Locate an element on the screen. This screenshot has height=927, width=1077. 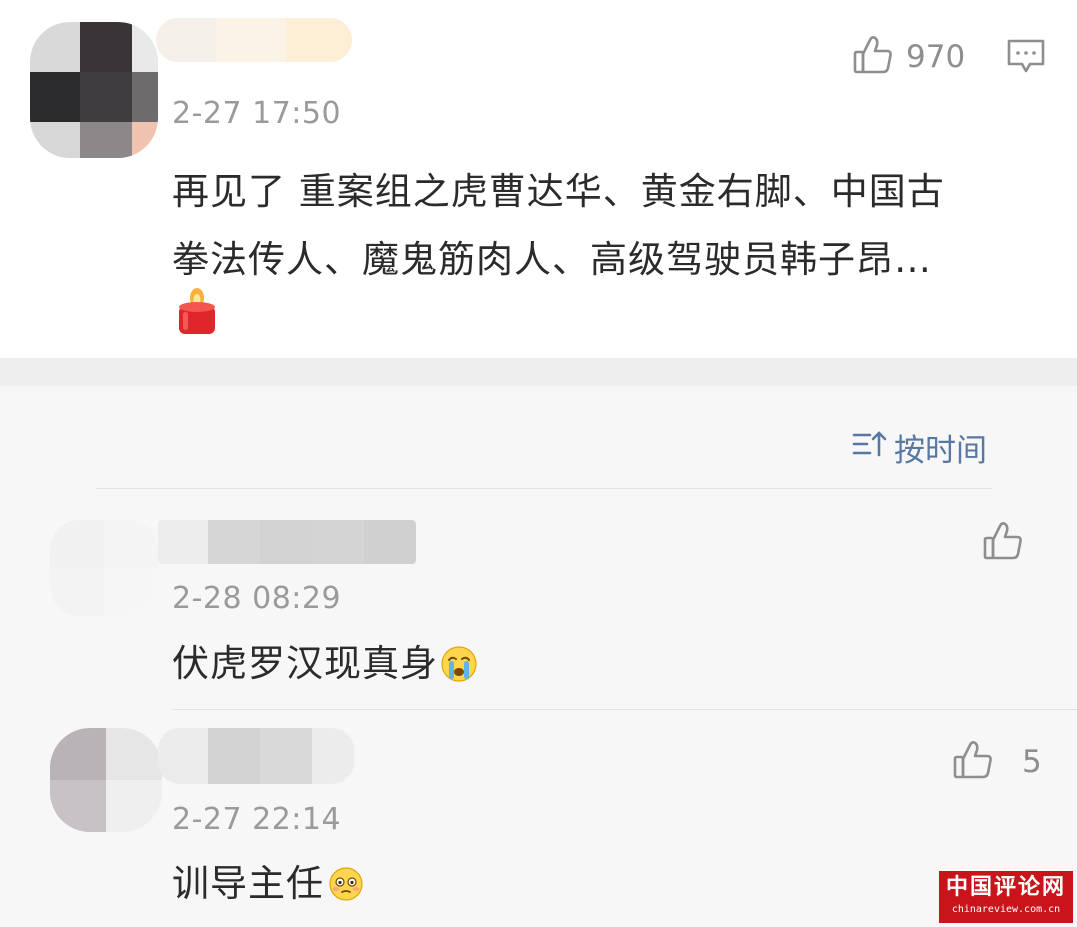
crying-face-icon is located at coordinates (459, 664).